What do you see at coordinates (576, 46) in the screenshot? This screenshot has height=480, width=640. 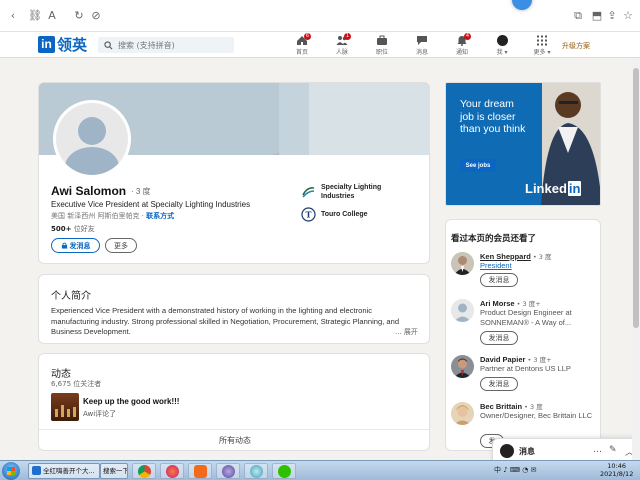 I see `upgrade-link: 升级方案` at bounding box center [576, 46].